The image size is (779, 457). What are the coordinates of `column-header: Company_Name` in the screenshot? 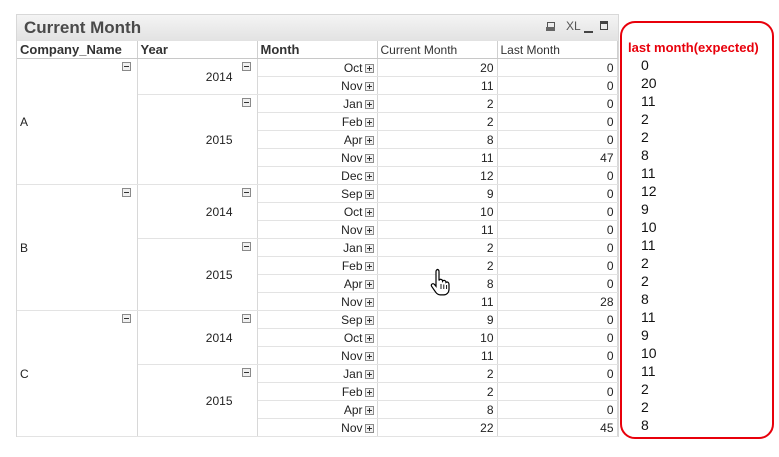 It's located at (77, 50).